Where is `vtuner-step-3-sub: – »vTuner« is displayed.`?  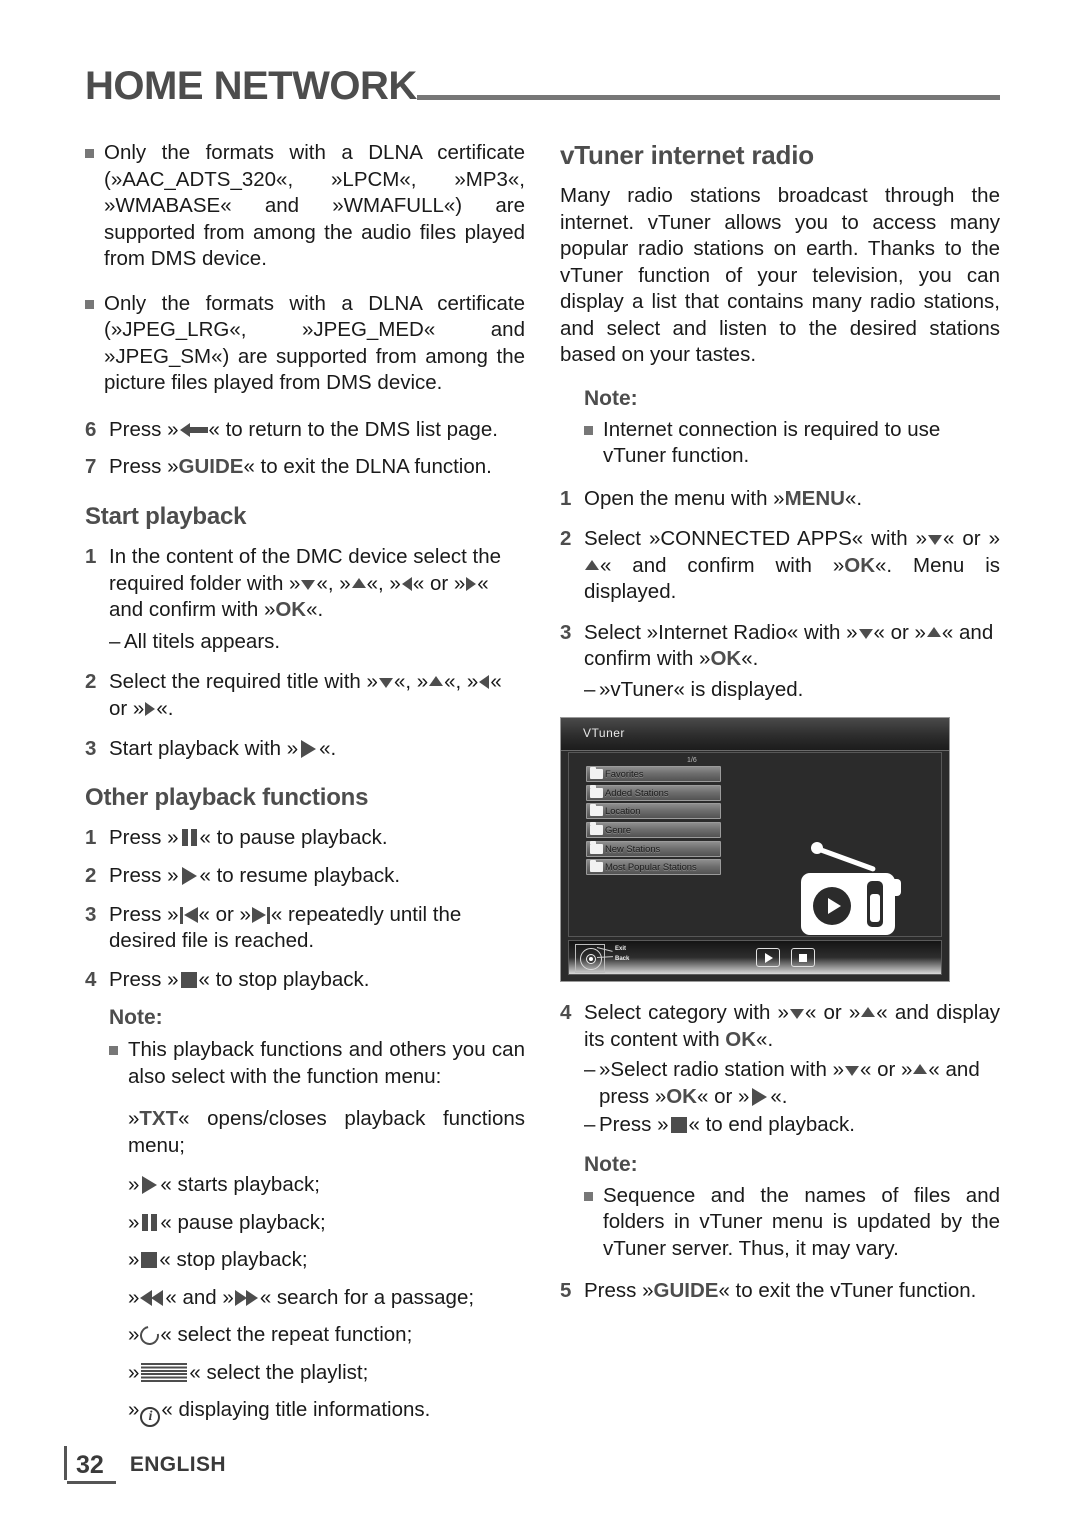
vtuner-step-3-sub: – »vTuner« is displayed. is located at coordinates (780, 690).